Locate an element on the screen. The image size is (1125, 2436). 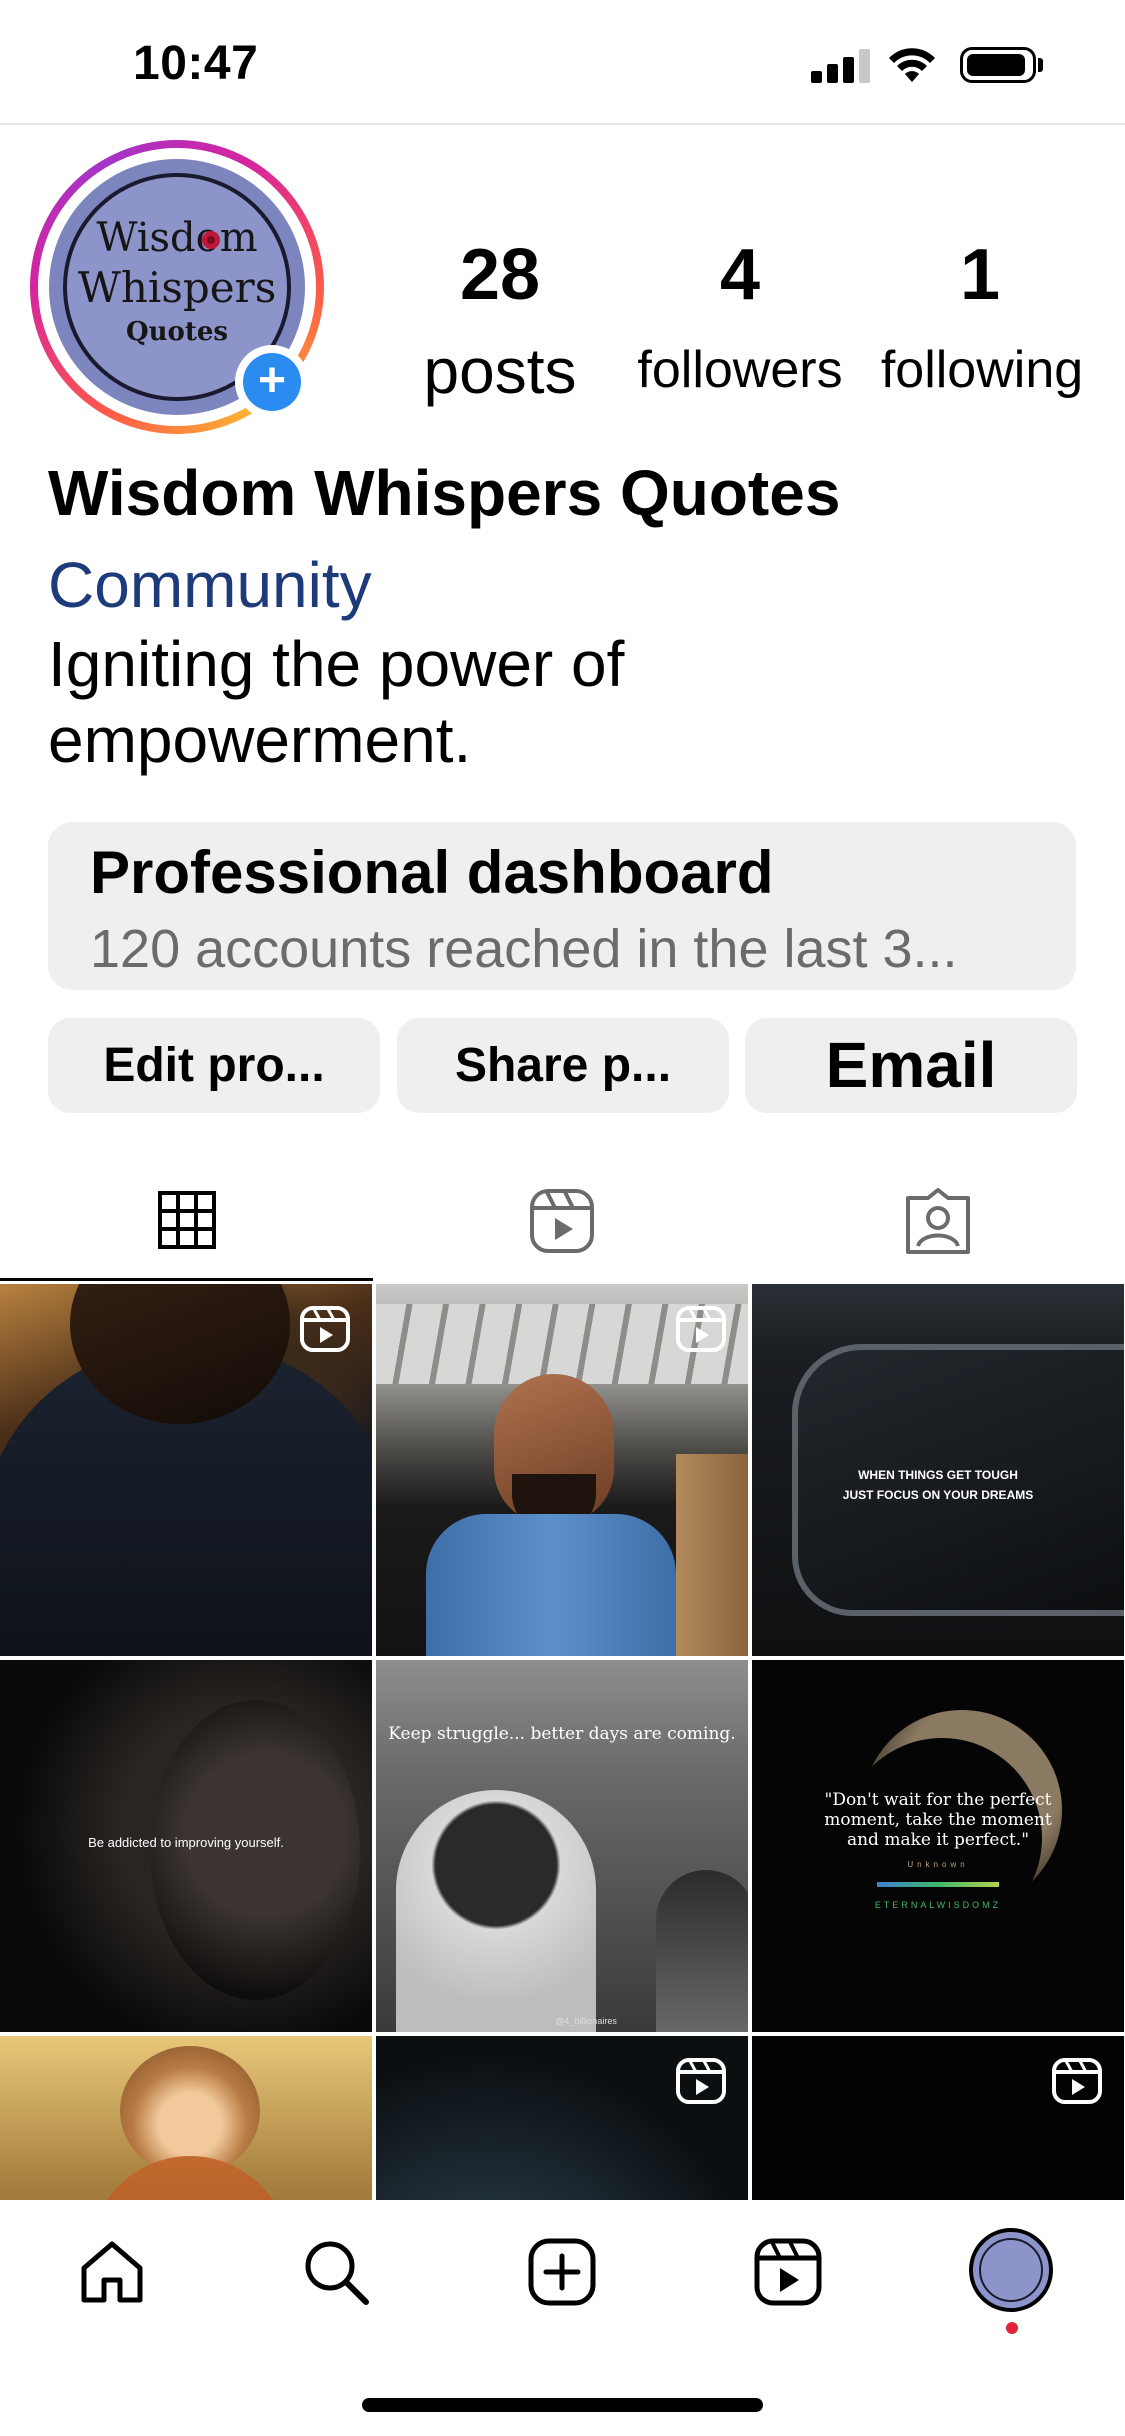
quote-line1: "Don't wait for the perfect is located at coordinates (938, 1800).